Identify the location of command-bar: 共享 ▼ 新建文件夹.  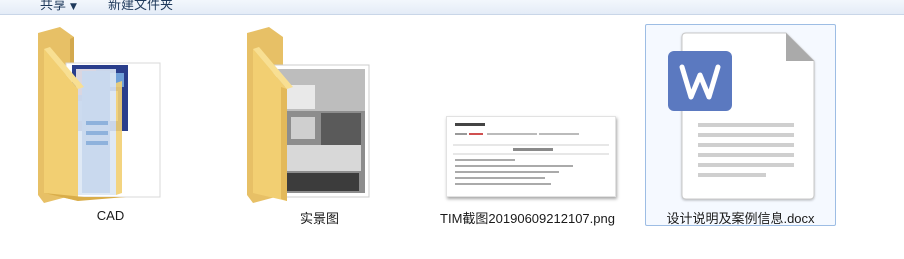
(452, 7).